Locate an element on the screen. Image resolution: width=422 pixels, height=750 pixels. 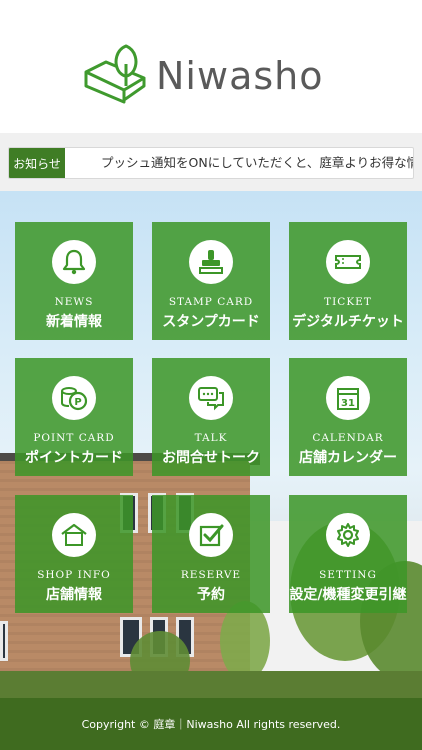
shop-info-button: SHOP INFO 店舗情報 is located at coordinates (74, 554).